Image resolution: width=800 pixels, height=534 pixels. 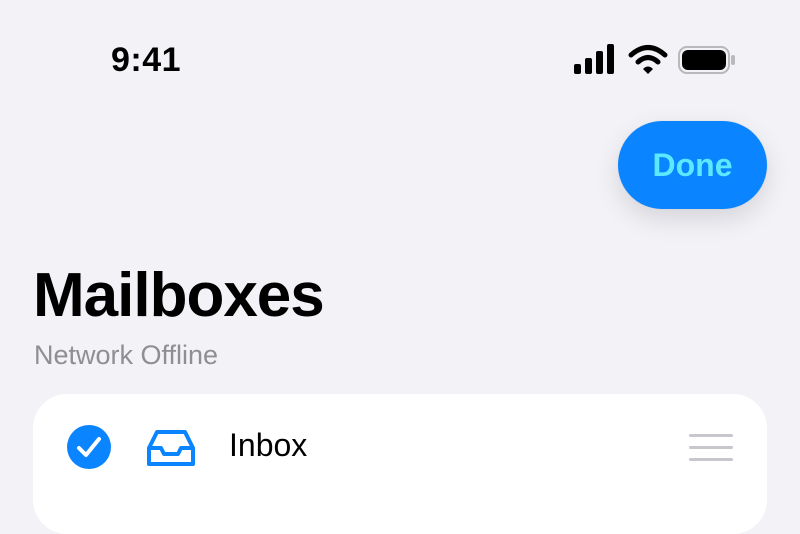 What do you see at coordinates (648, 59) in the screenshot?
I see `wifi-icon` at bounding box center [648, 59].